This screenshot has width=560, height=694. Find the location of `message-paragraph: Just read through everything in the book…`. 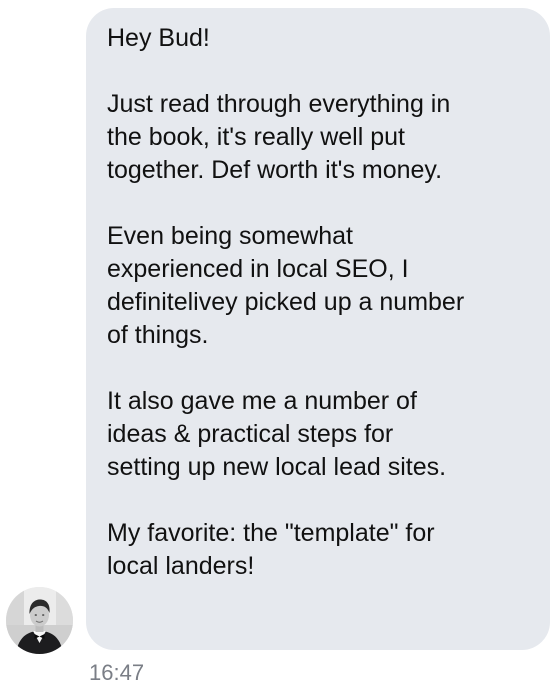

message-paragraph: Just read through everything in the book… is located at coordinates (279, 137).